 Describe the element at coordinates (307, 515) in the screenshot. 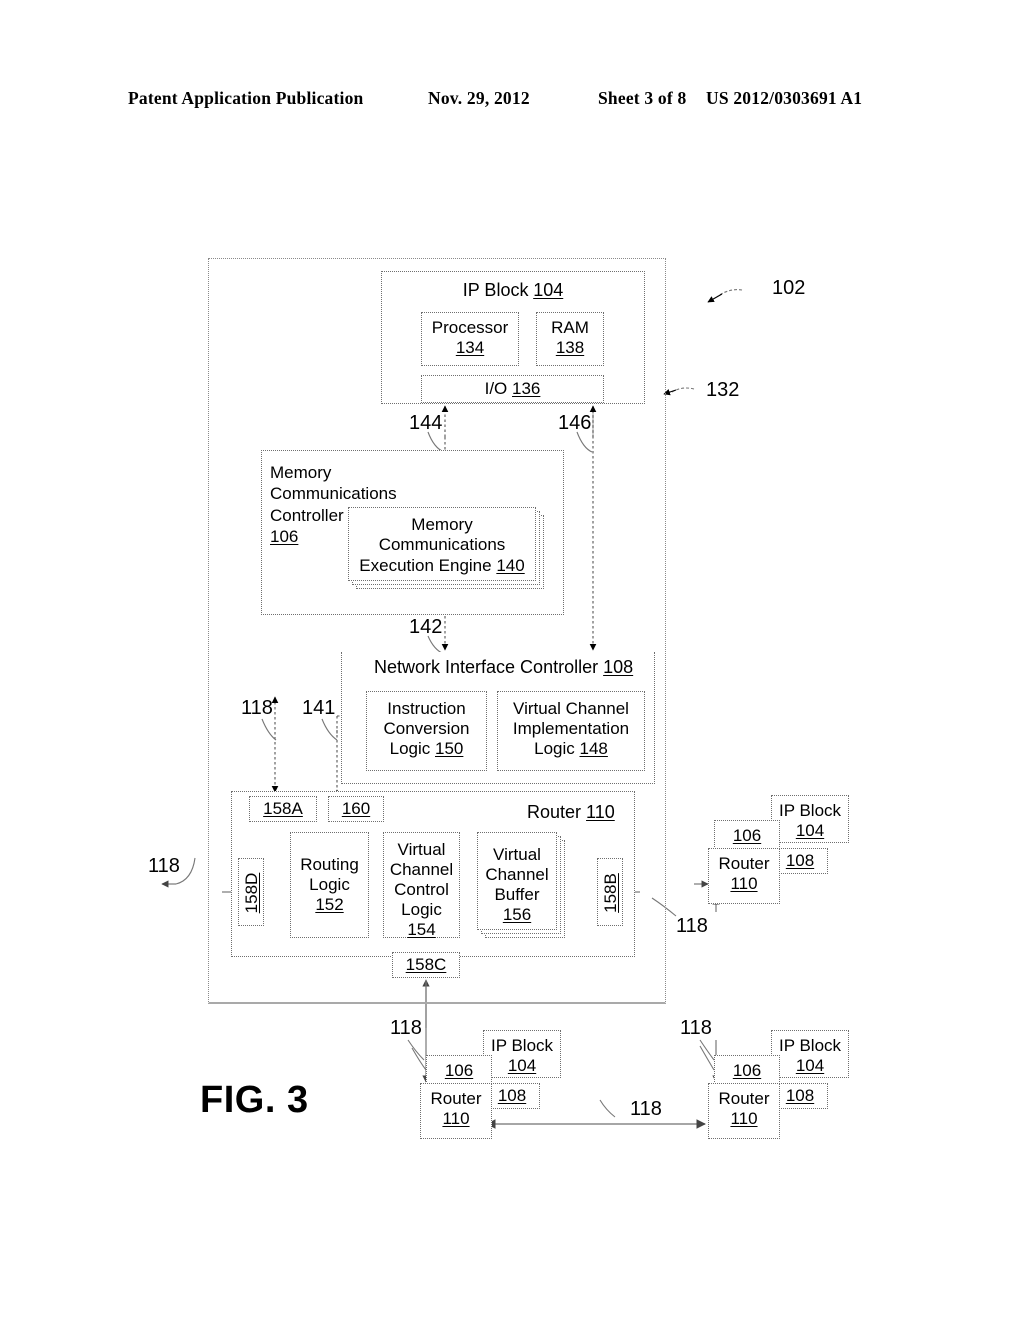

I see `mcc-line3: Controller` at that location.